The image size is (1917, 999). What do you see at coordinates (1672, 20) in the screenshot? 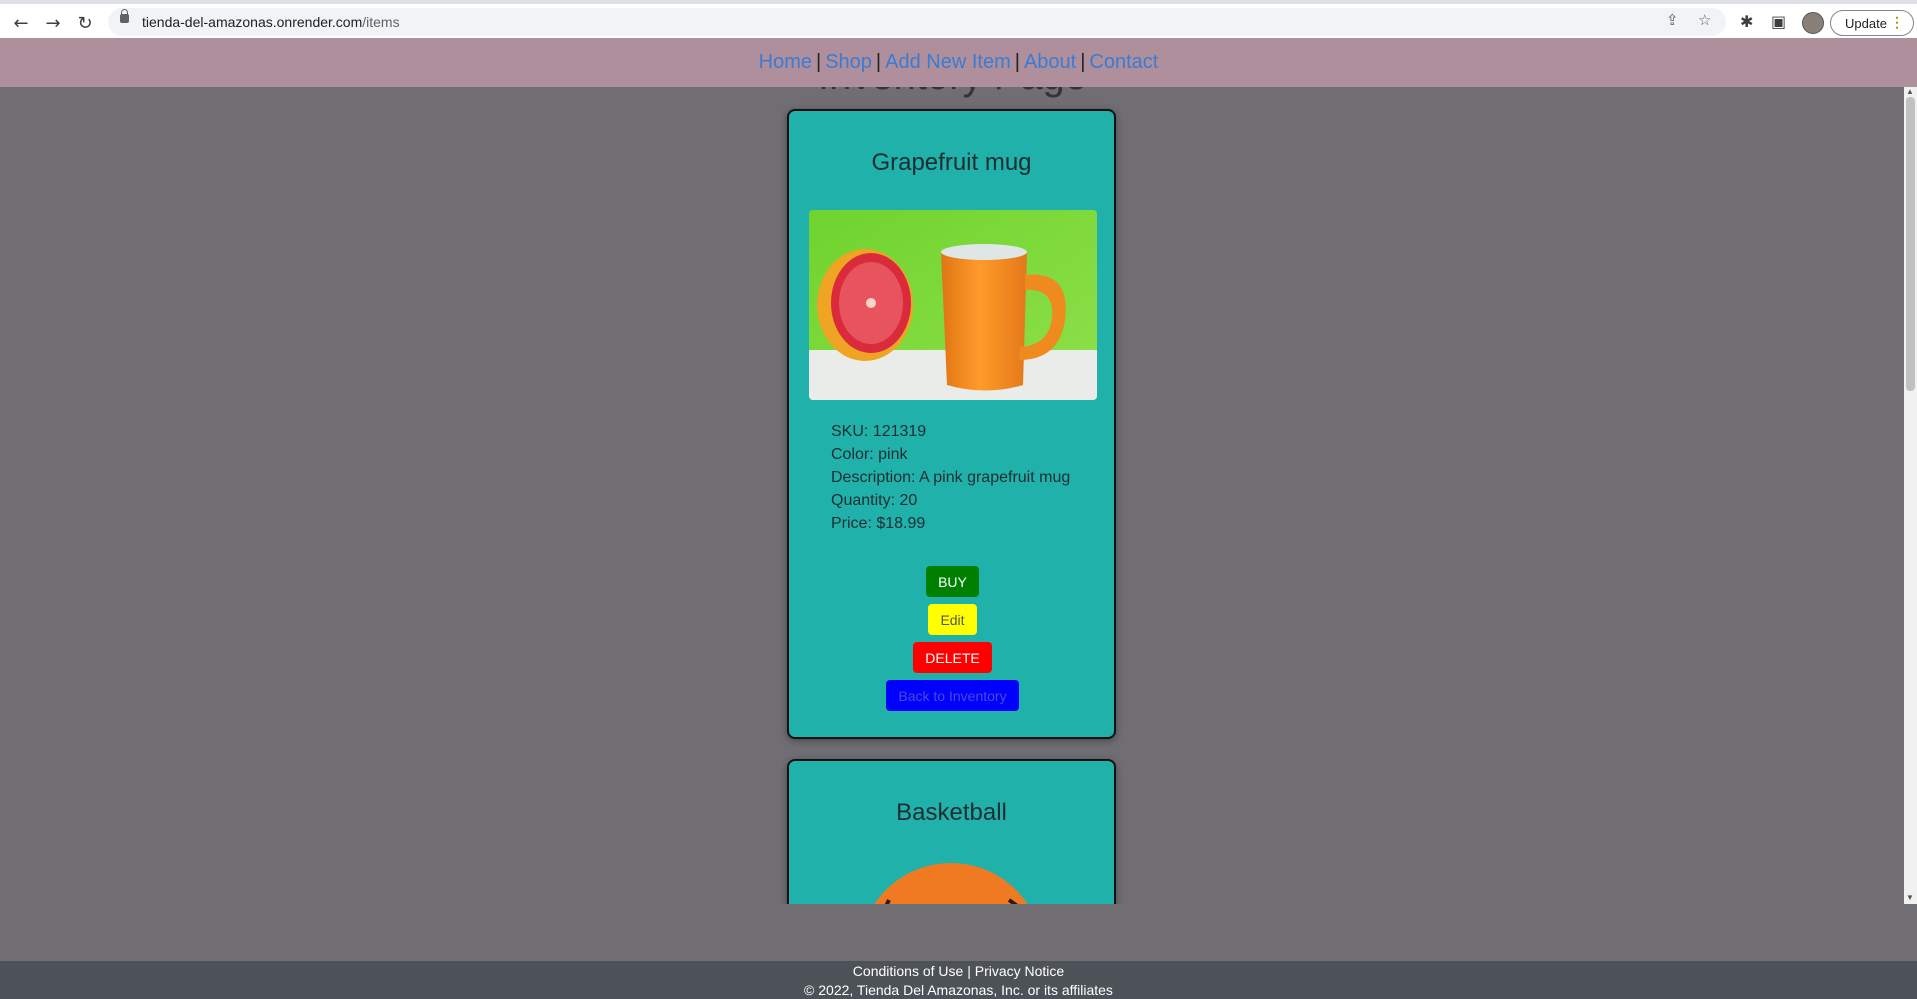
I see `share-icon: ⇪` at bounding box center [1672, 20].